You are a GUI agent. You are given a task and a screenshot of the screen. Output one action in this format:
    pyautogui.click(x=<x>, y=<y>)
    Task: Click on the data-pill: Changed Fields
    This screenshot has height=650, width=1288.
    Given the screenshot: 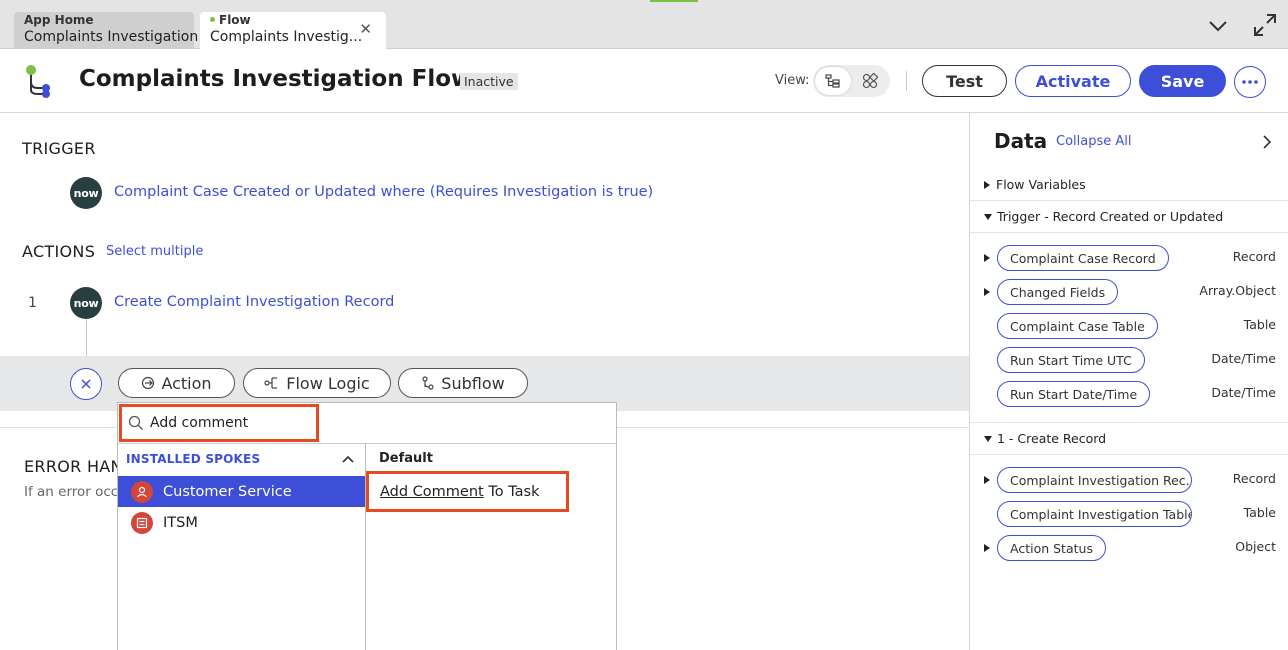 What is the action you would take?
    pyautogui.click(x=1058, y=292)
    